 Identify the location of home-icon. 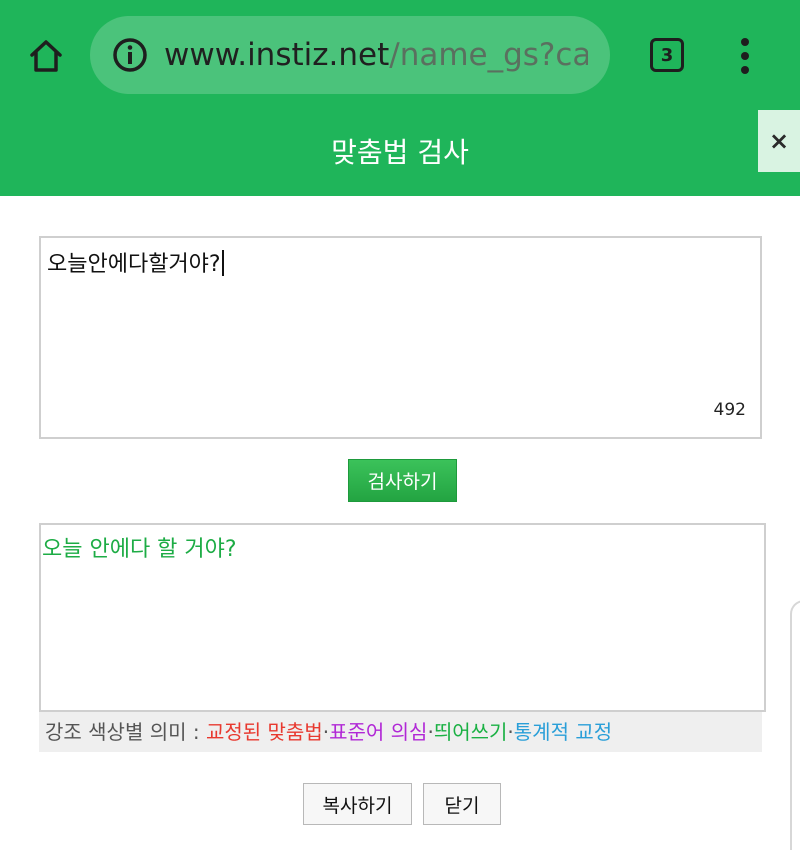
(46, 56).